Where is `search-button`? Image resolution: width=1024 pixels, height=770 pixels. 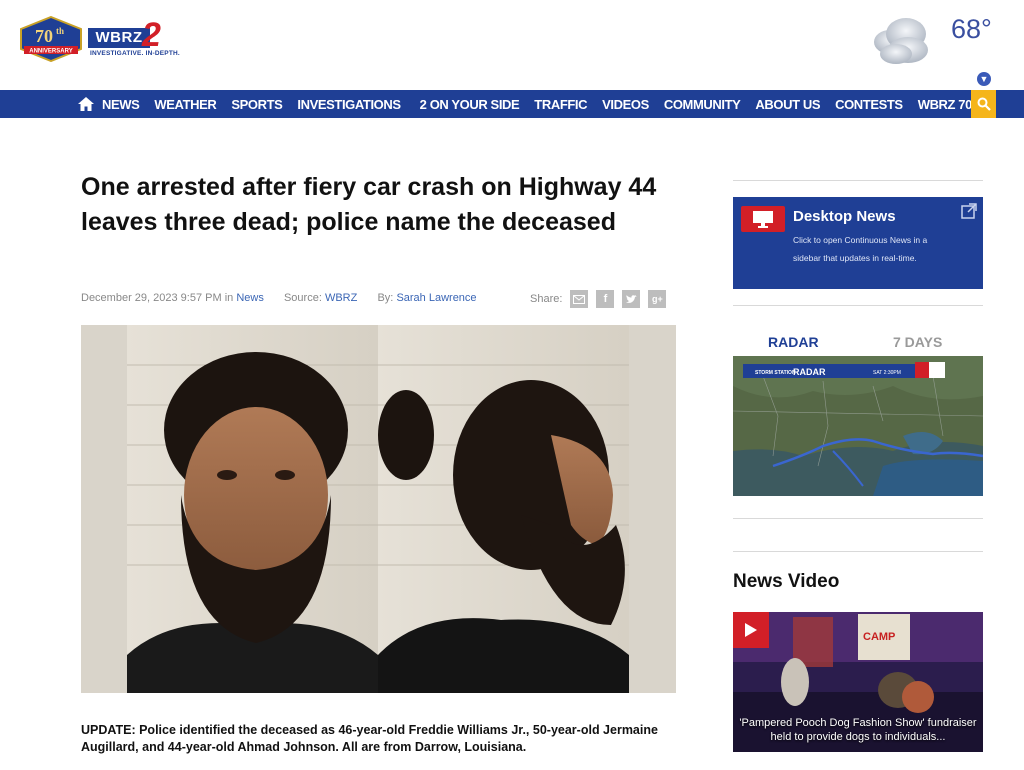 search-button is located at coordinates (983, 104).